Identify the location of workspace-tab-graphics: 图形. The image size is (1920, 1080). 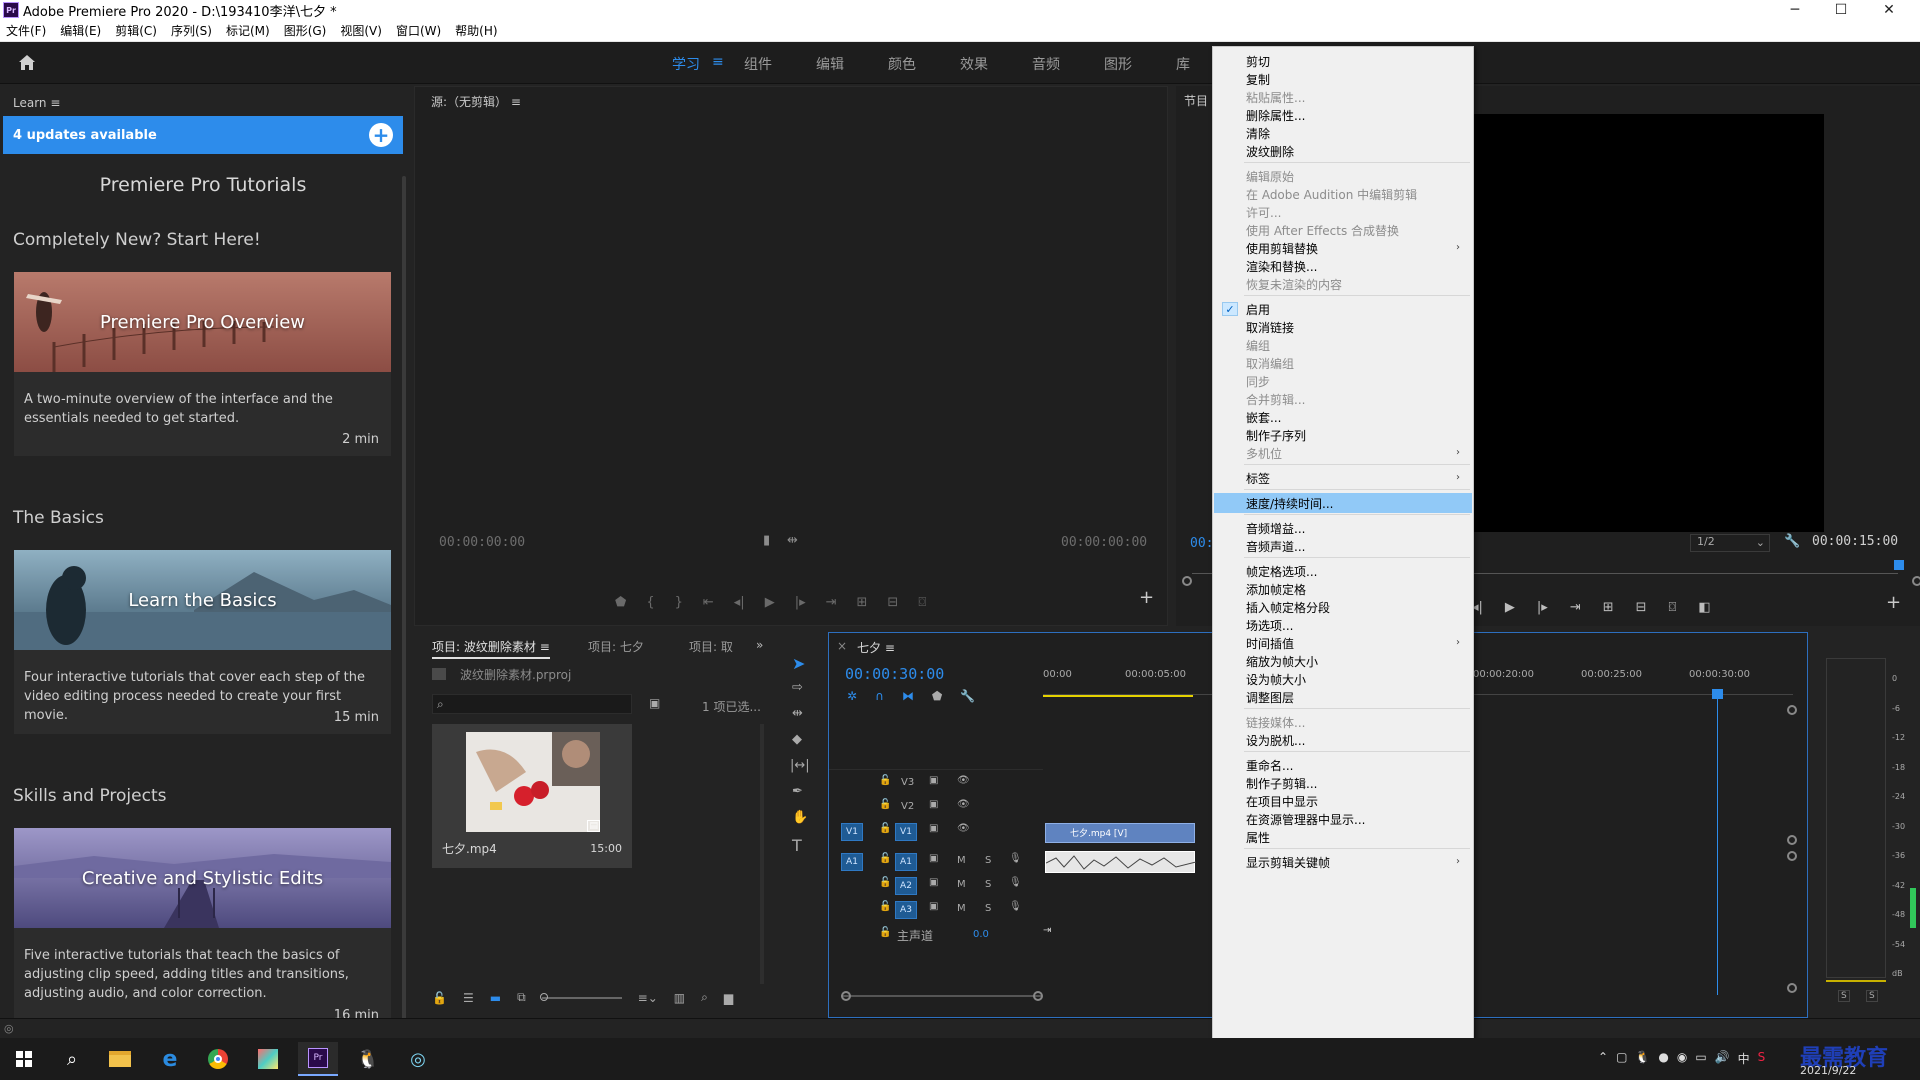
(1118, 64).